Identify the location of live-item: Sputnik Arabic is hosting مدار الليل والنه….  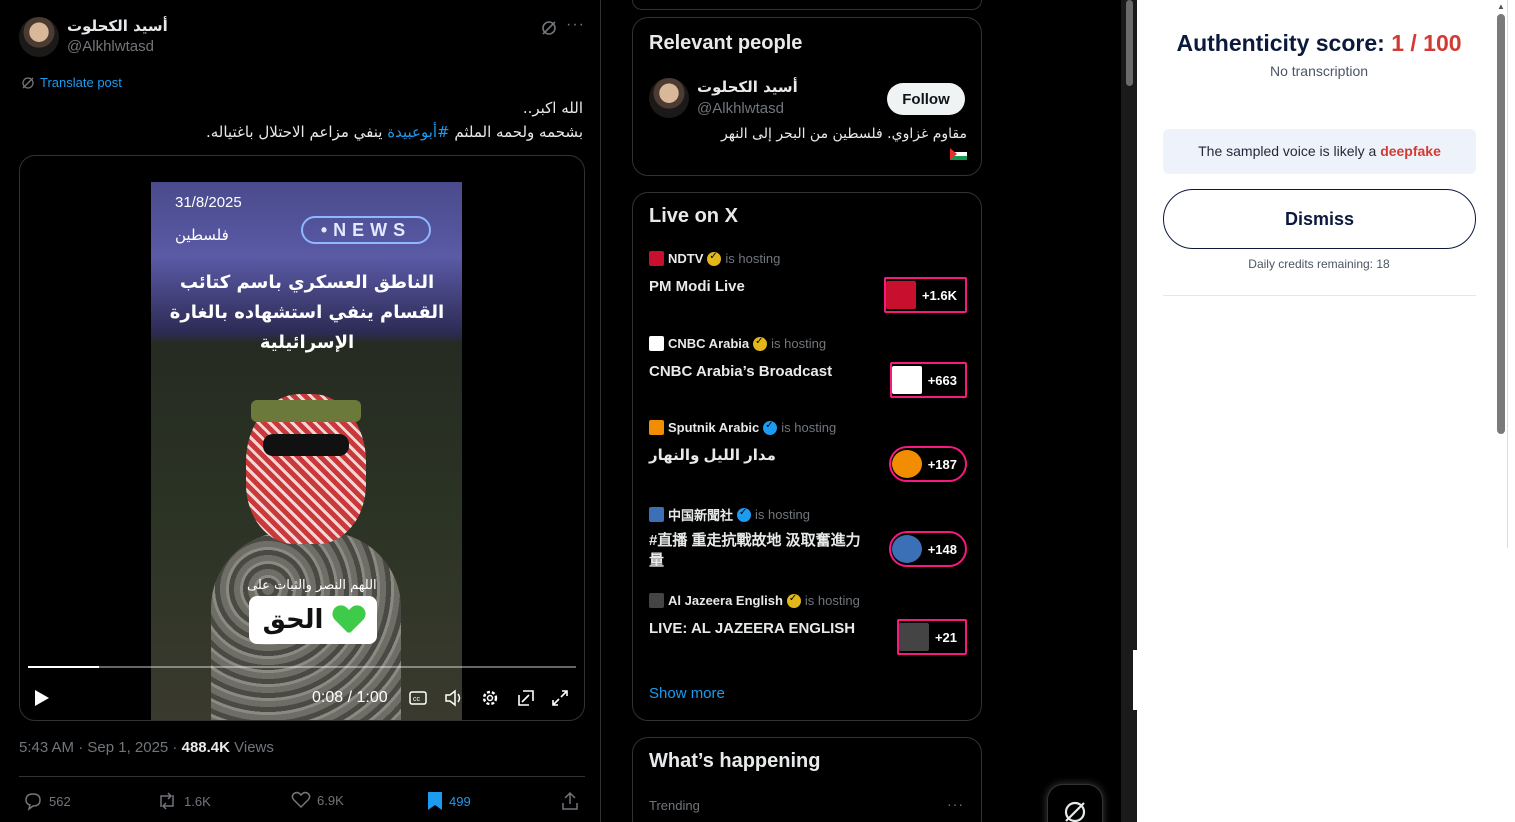
(808, 460).